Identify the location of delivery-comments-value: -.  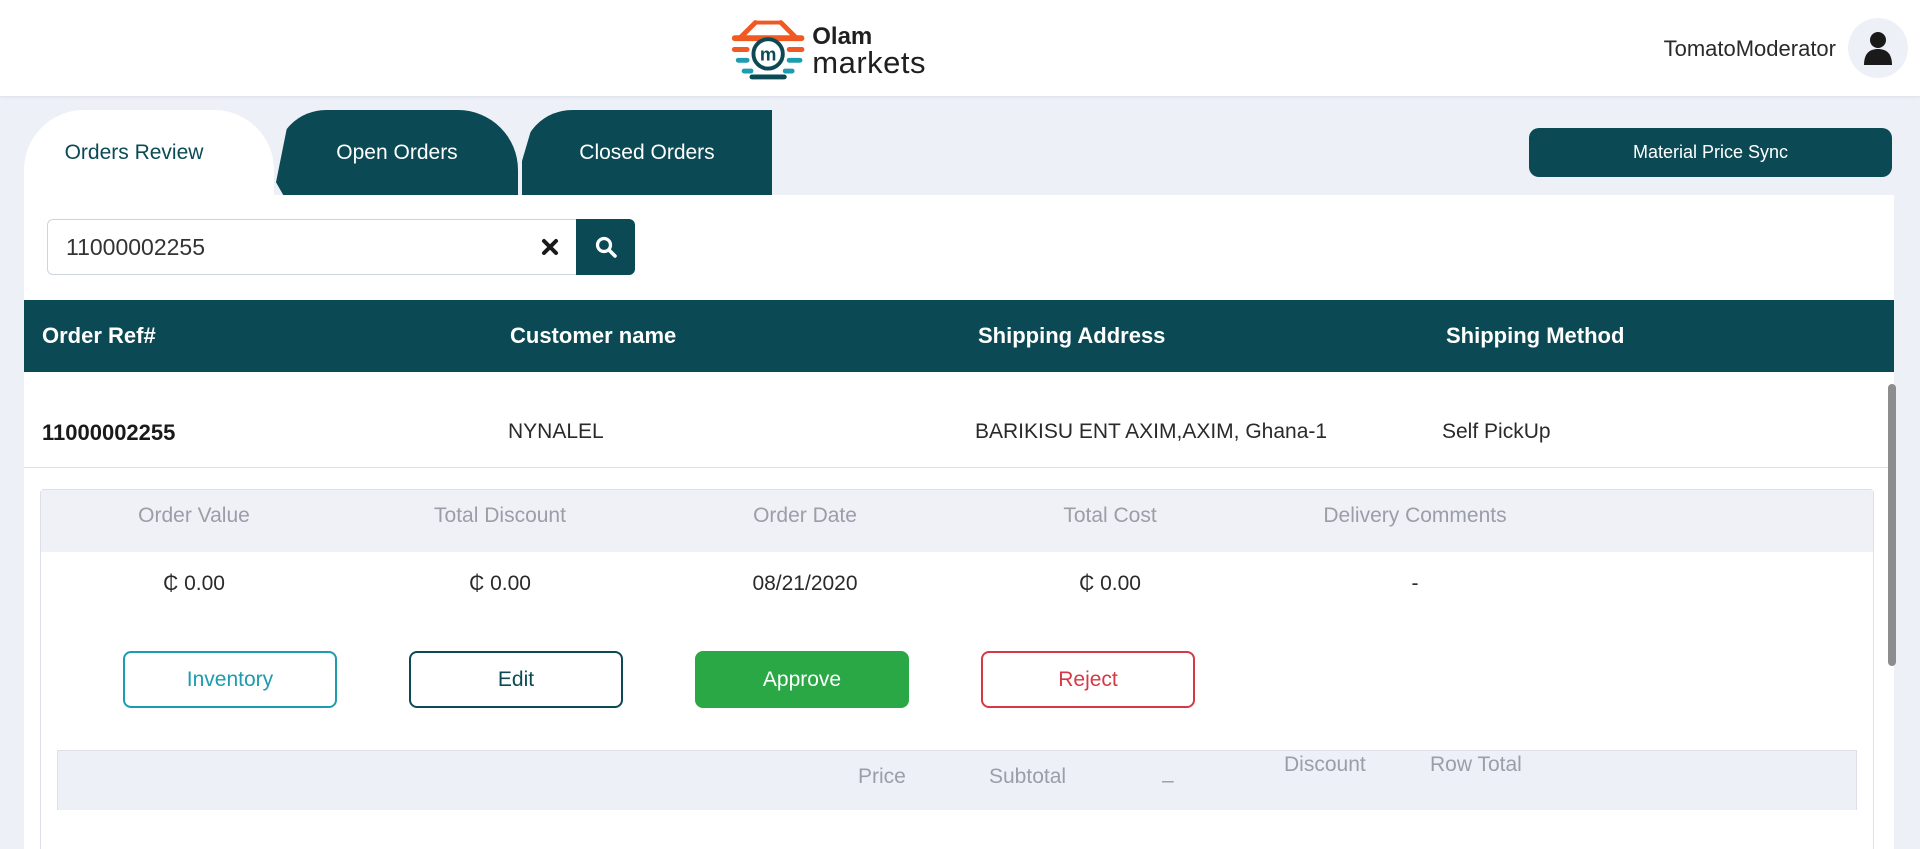
(1415, 583).